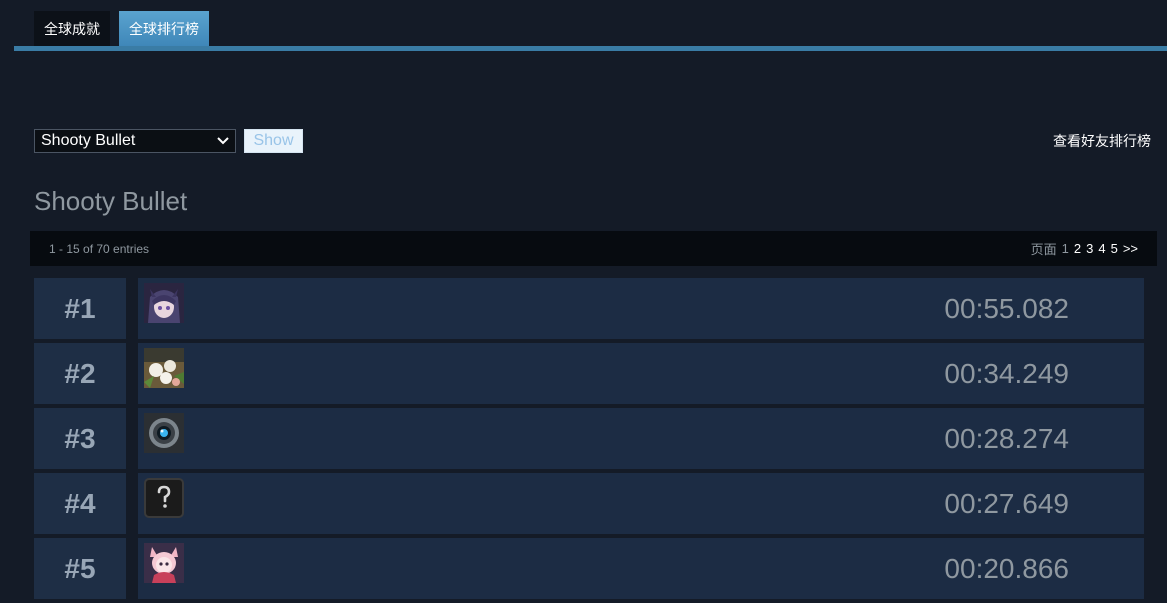 This screenshot has width=1167, height=603. I want to click on rank-label: #5, so click(80, 568).